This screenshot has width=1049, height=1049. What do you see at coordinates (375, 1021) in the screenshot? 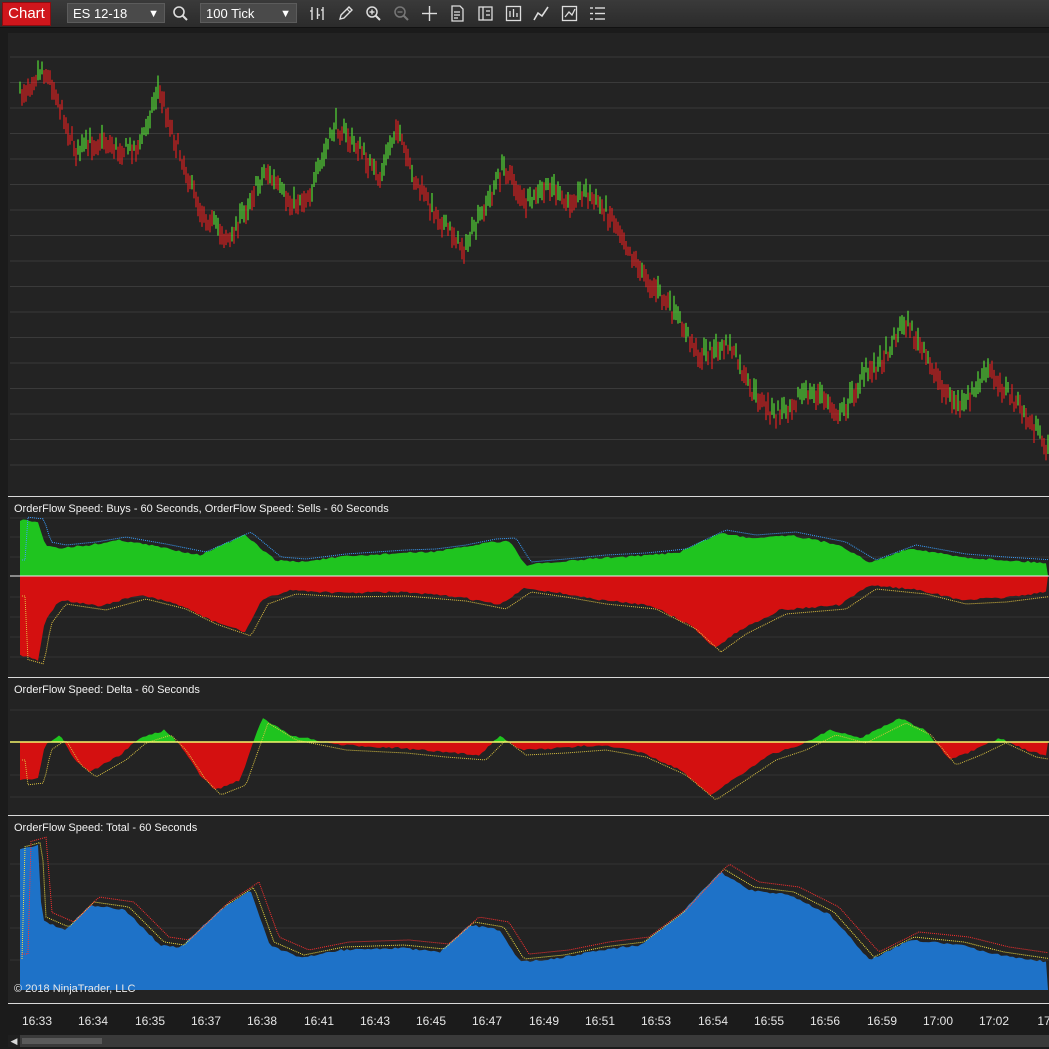
I see `time-tick-label: 16:43` at bounding box center [375, 1021].